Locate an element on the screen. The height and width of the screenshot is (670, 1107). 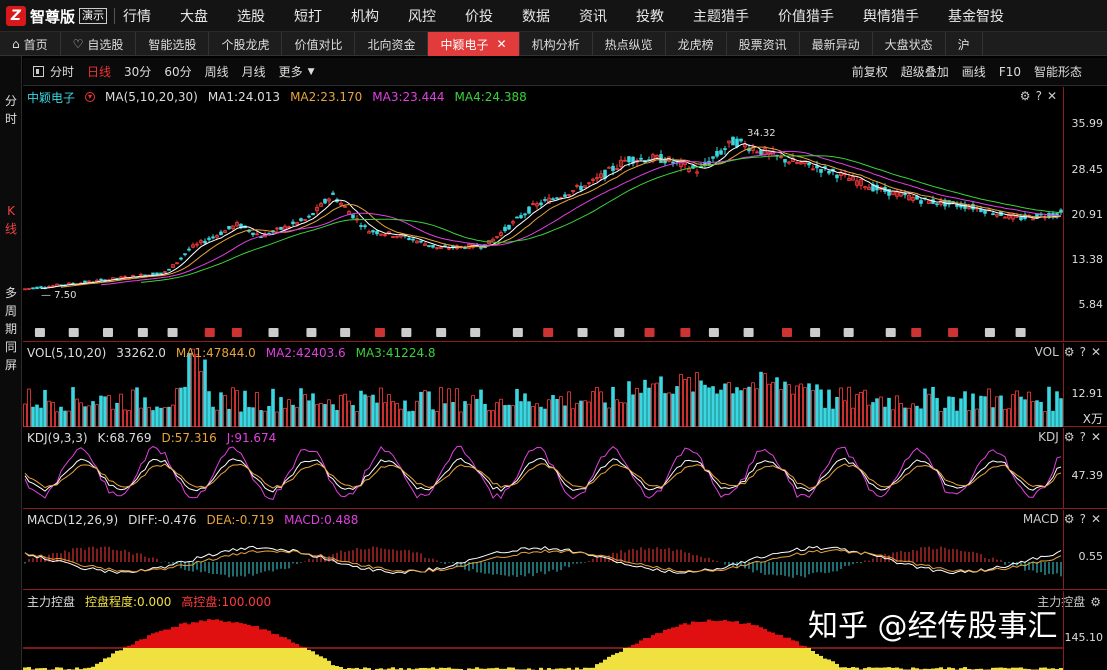
tab: 北向资金 is located at coordinates (392, 44).